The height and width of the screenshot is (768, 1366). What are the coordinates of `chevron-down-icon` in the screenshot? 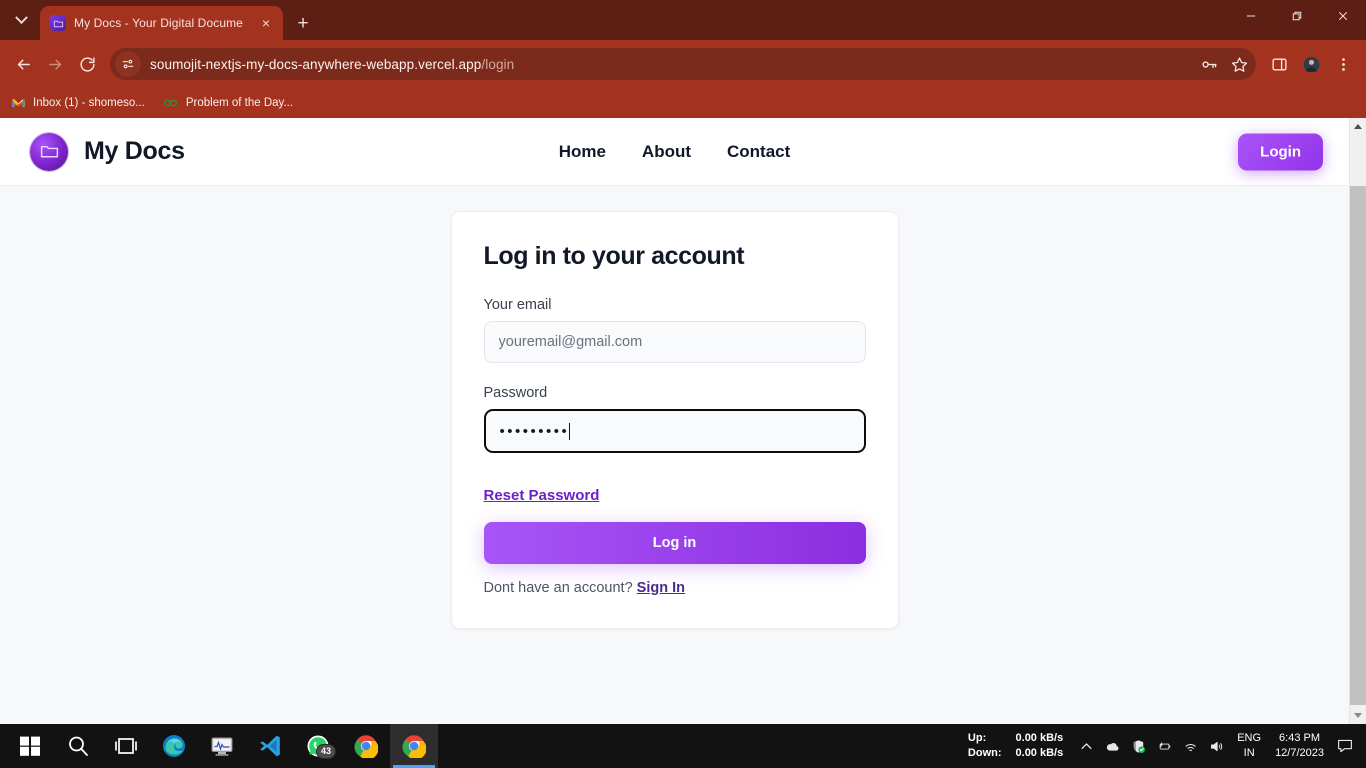 It's located at (21, 17).